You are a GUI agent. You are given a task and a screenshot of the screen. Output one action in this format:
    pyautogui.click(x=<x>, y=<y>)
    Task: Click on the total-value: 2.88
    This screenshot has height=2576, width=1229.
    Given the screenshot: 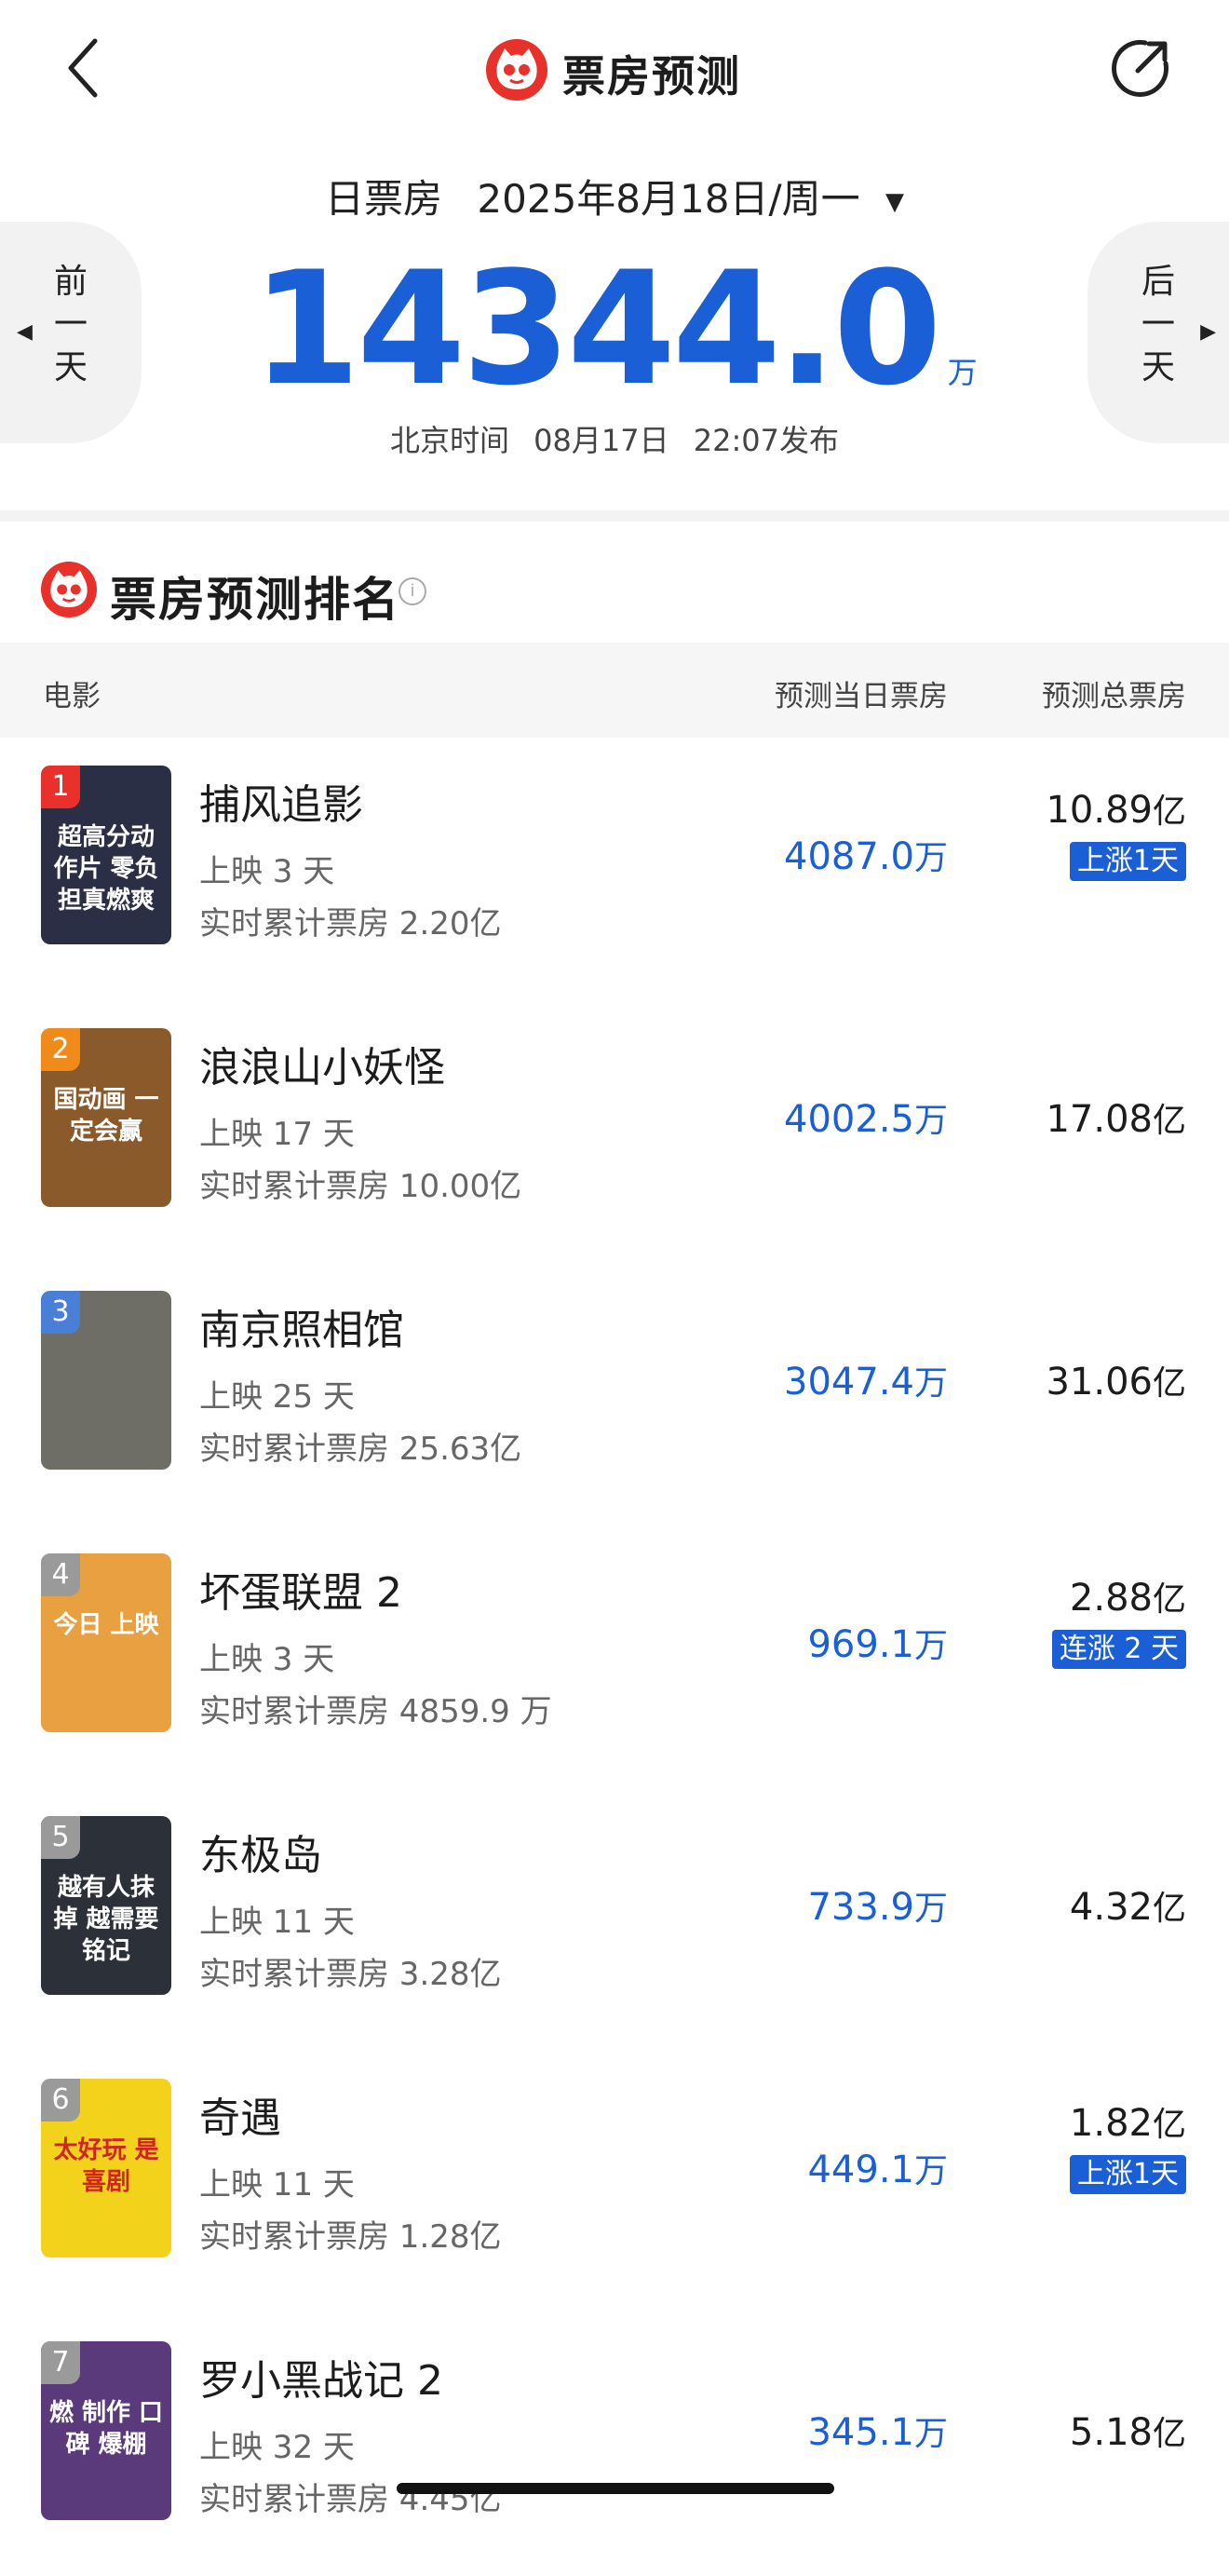 What is the action you would take?
    pyautogui.click(x=1111, y=1598)
    